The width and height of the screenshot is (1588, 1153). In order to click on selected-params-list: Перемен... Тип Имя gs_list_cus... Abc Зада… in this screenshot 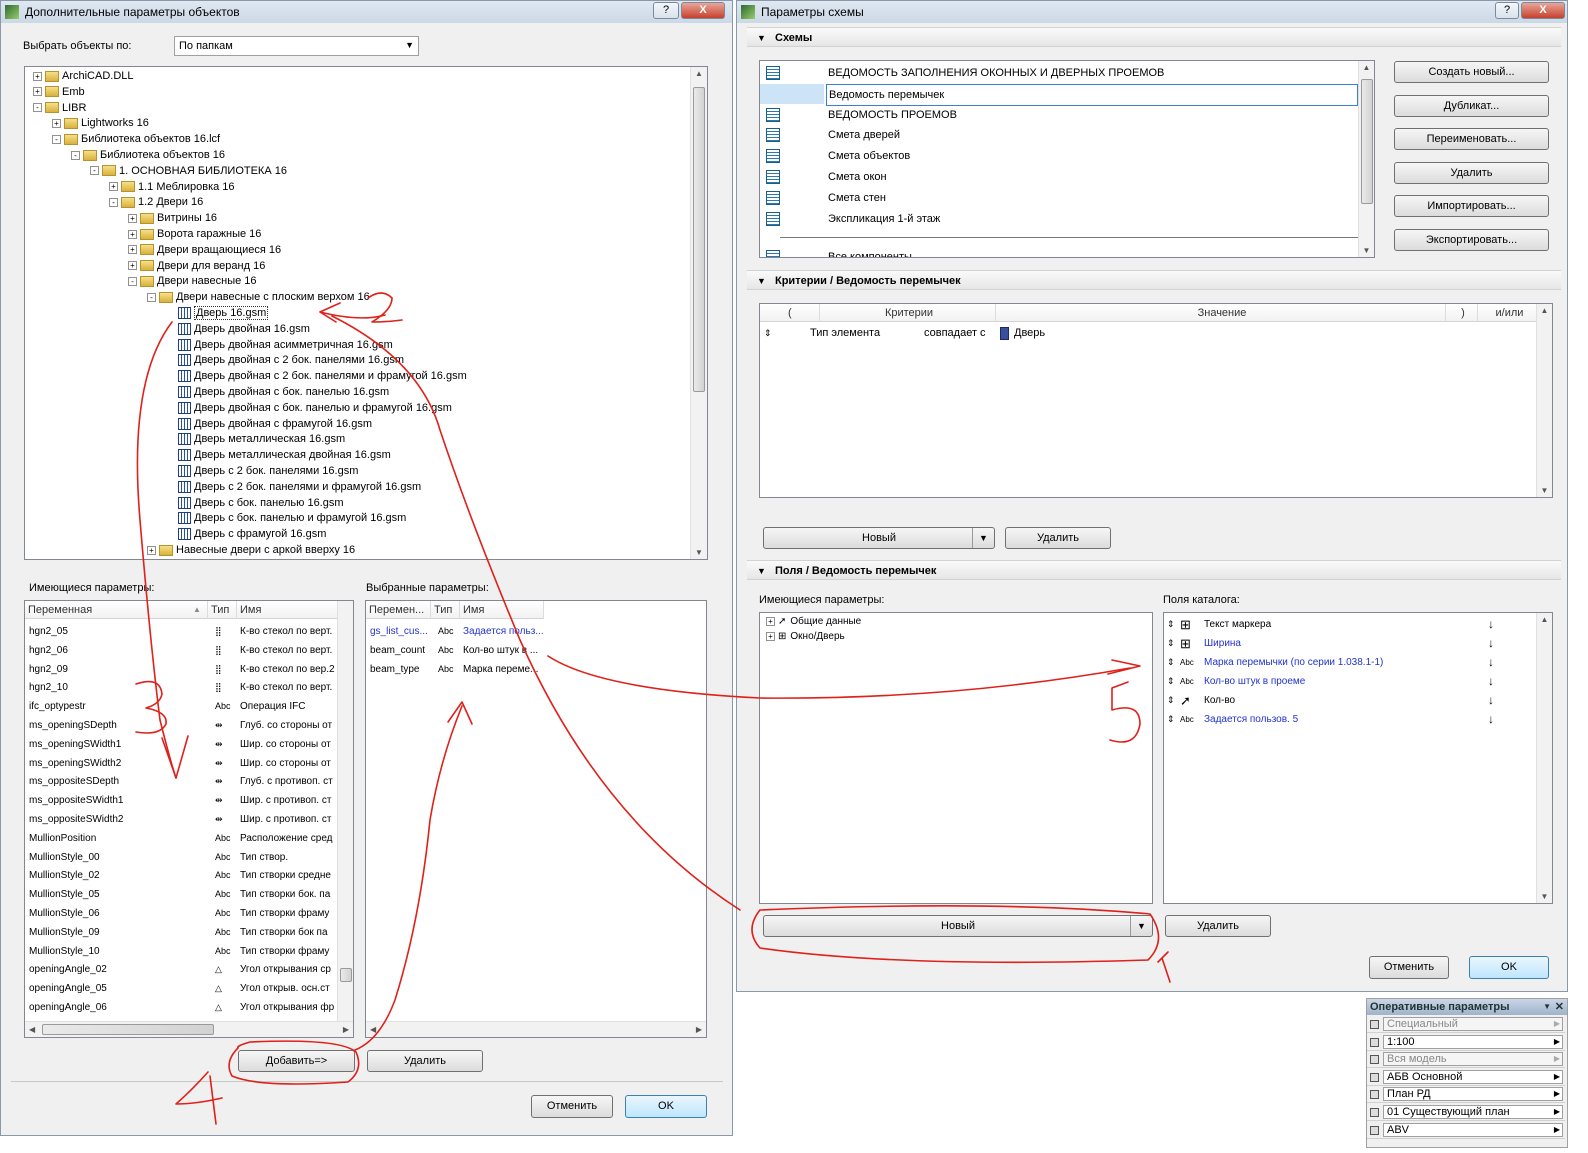, I will do `click(536, 819)`.